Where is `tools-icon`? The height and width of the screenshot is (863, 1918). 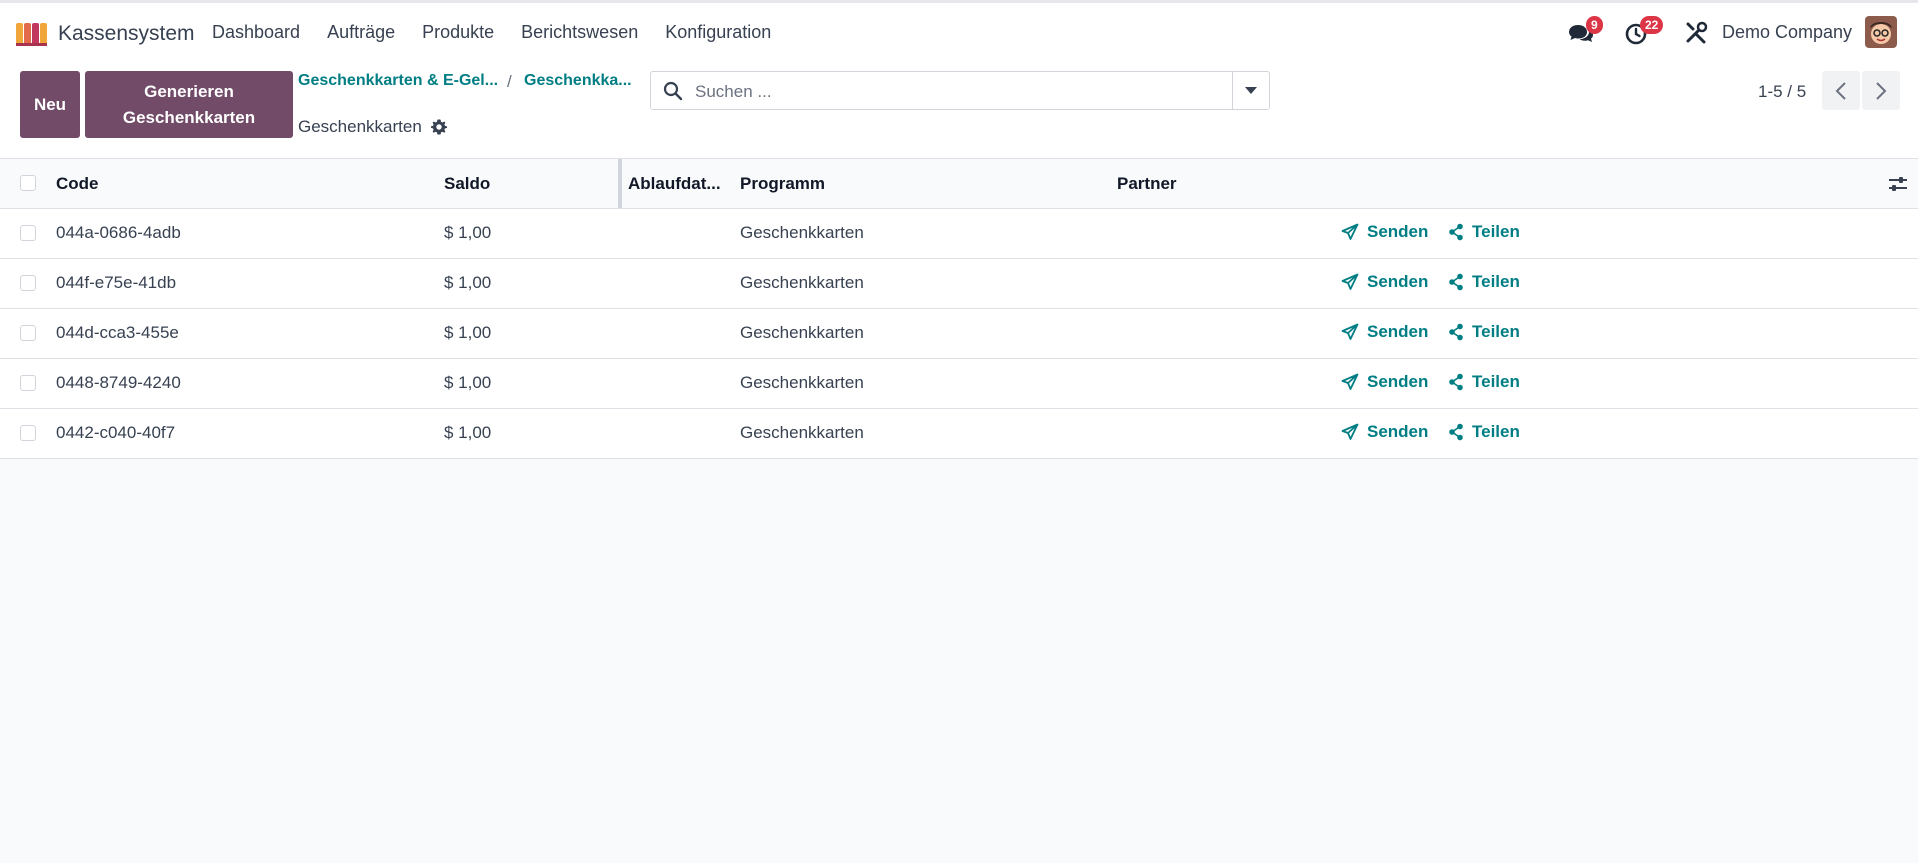
tools-icon is located at coordinates (1697, 33).